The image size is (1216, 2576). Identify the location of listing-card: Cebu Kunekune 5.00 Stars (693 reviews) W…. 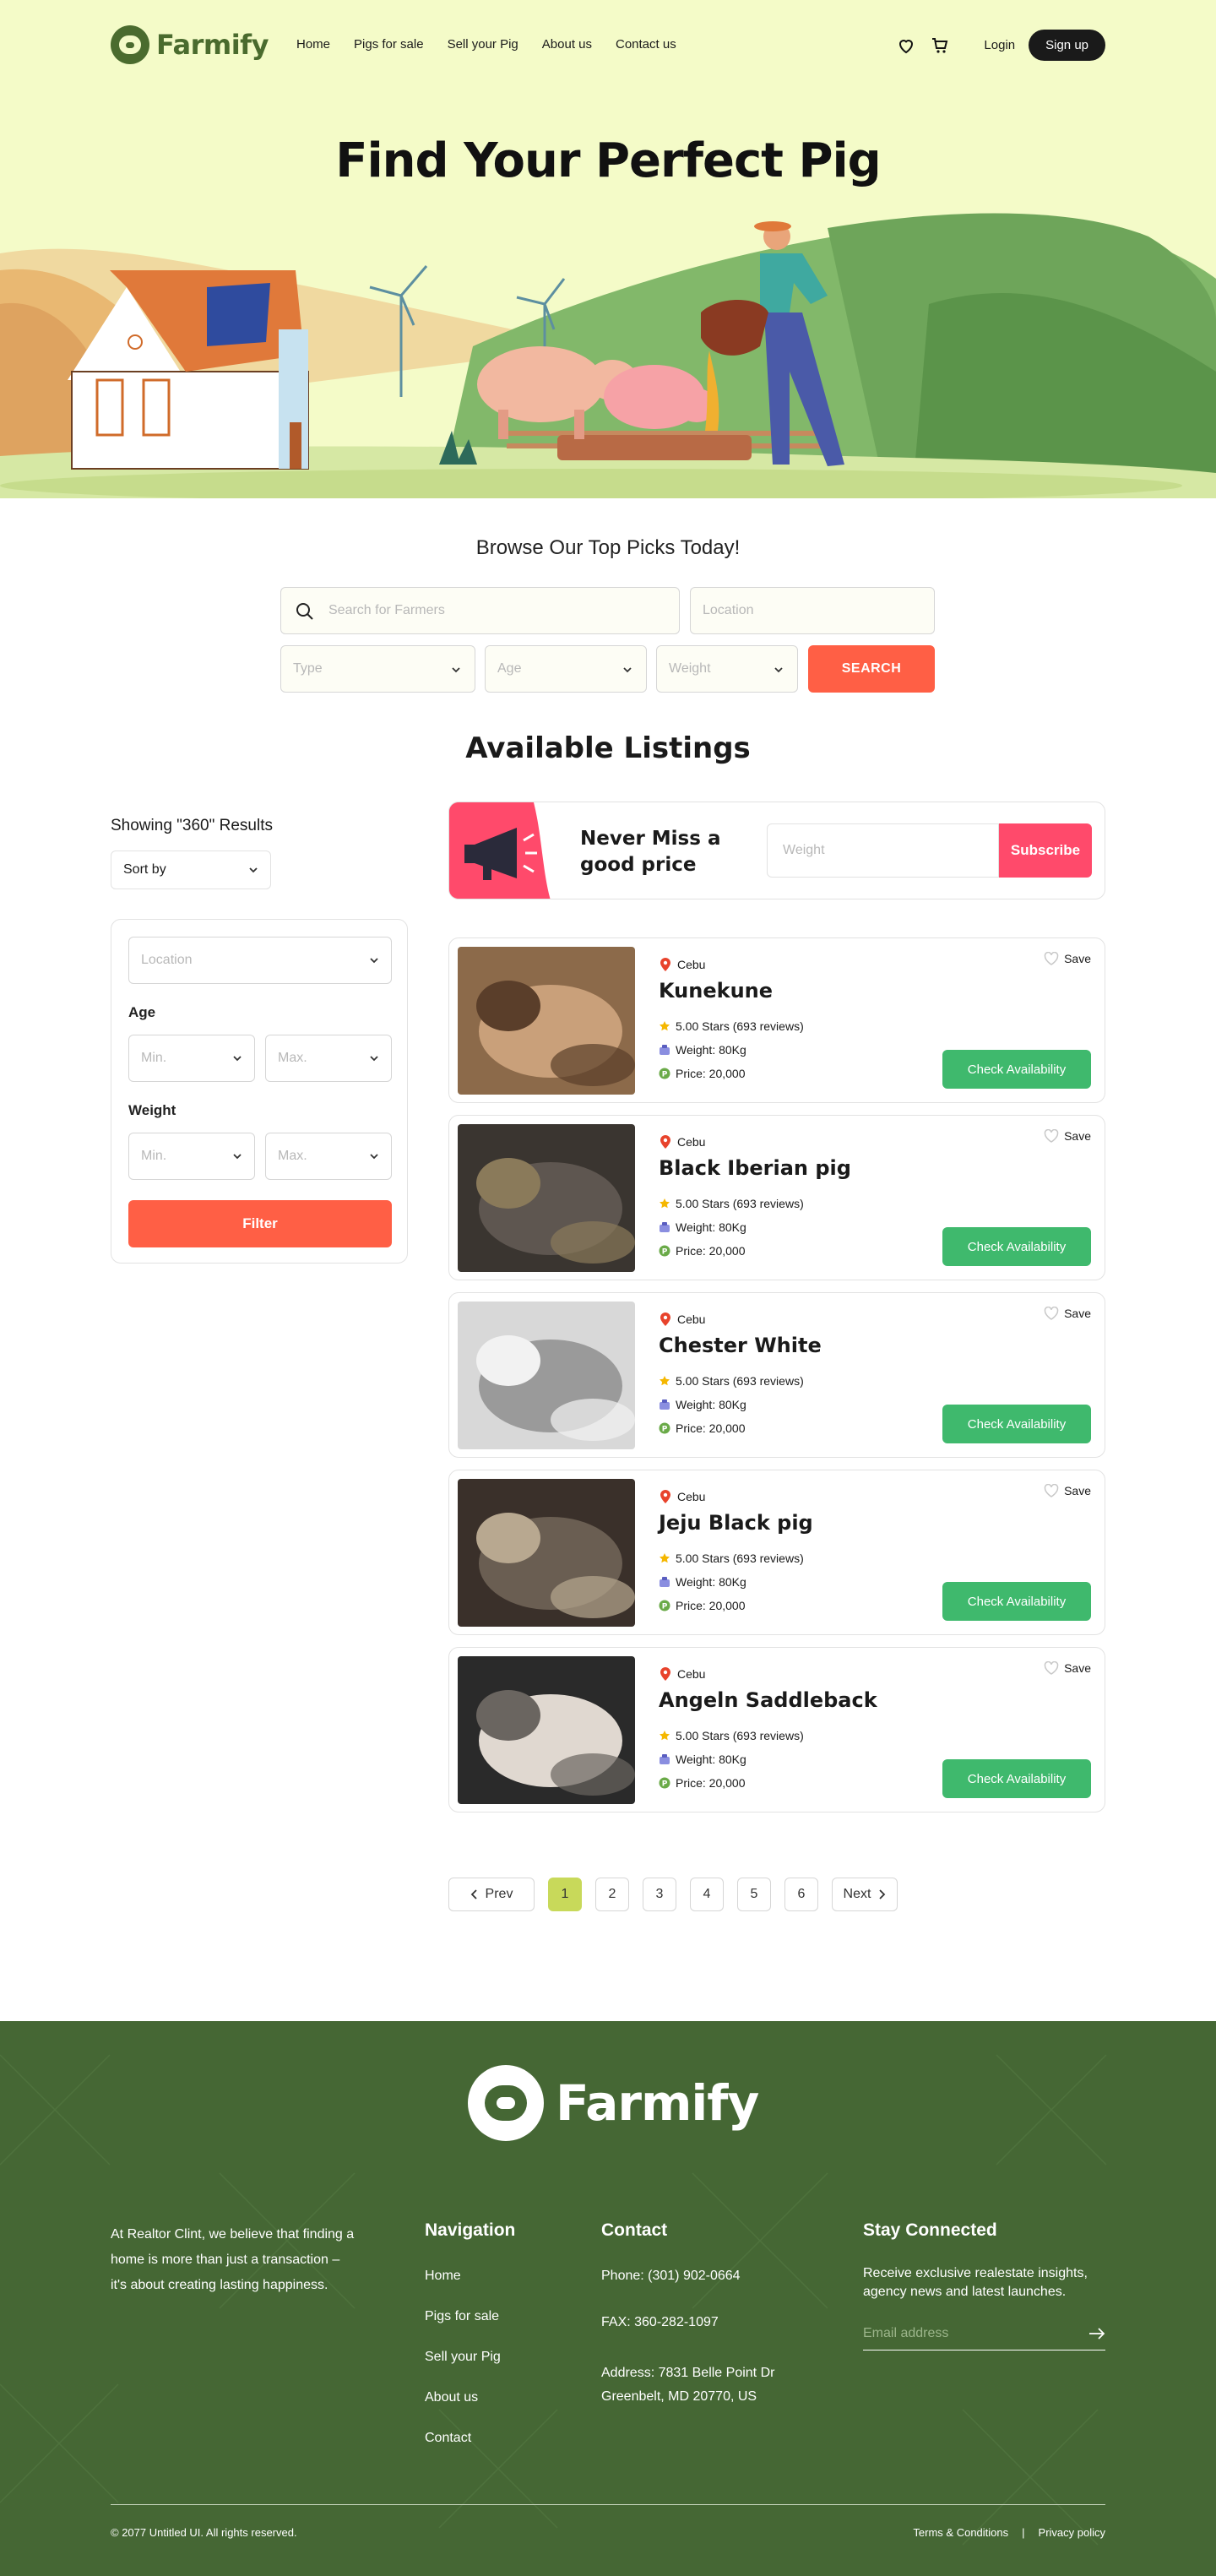
(776, 1020).